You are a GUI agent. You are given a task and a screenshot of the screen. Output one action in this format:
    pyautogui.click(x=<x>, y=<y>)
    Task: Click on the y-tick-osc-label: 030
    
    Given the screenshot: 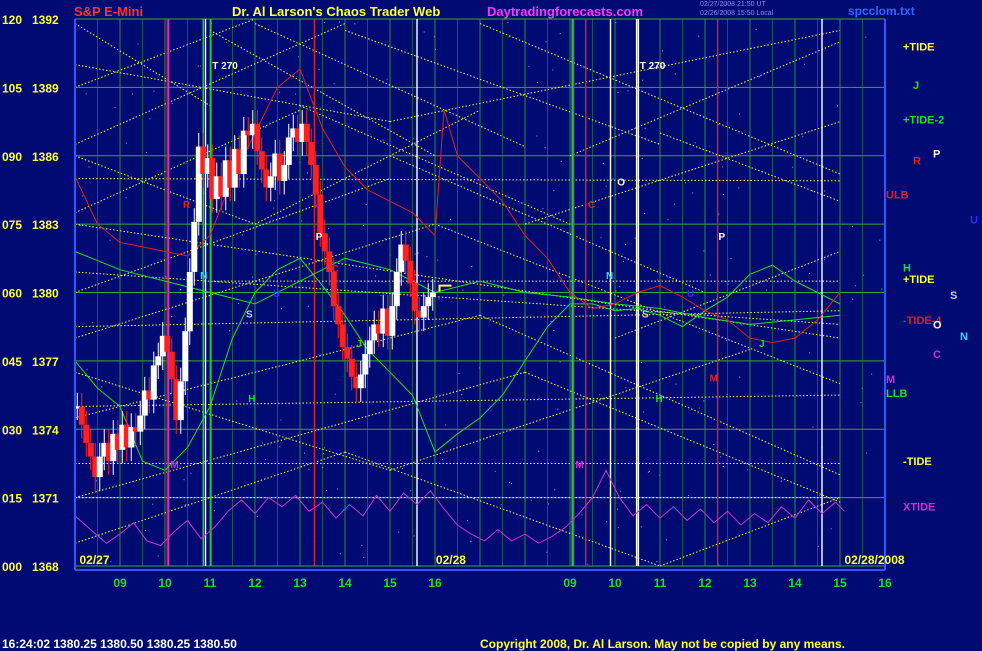 What is the action you would take?
    pyautogui.click(x=12, y=430)
    